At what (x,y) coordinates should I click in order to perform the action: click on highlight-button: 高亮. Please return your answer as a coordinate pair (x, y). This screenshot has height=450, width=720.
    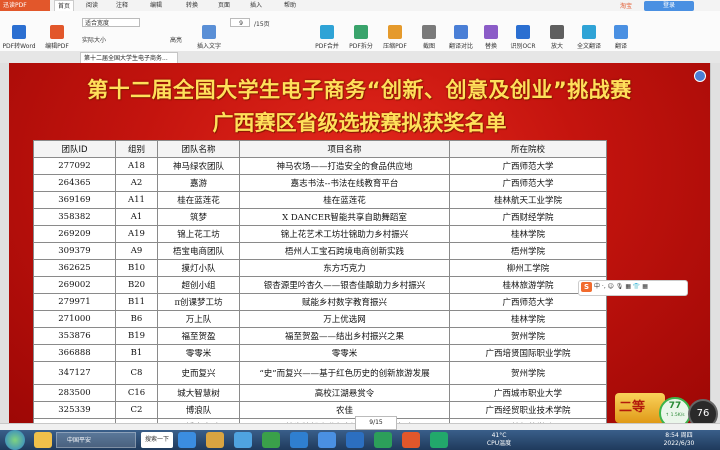
    Looking at the image, I should click on (176, 39).